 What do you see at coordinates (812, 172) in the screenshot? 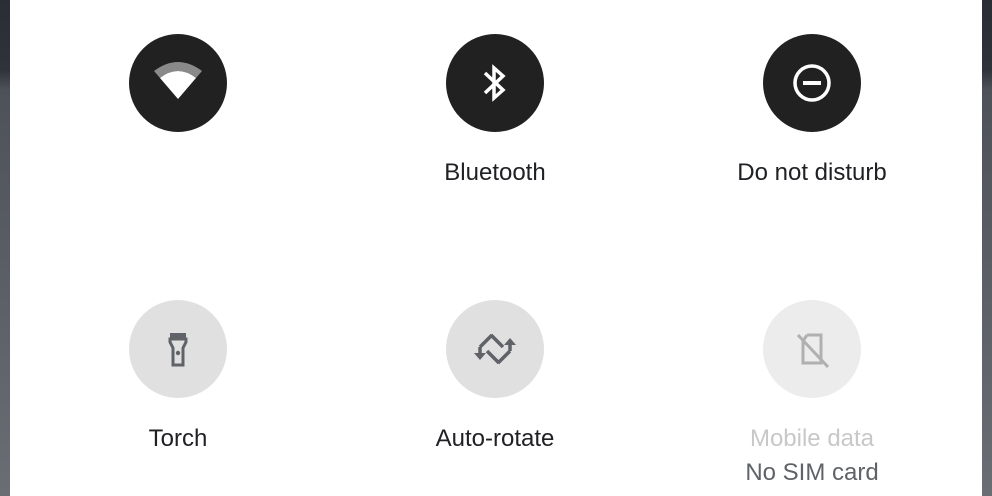
I see `do-not-disturb-label: Do not disturb` at bounding box center [812, 172].